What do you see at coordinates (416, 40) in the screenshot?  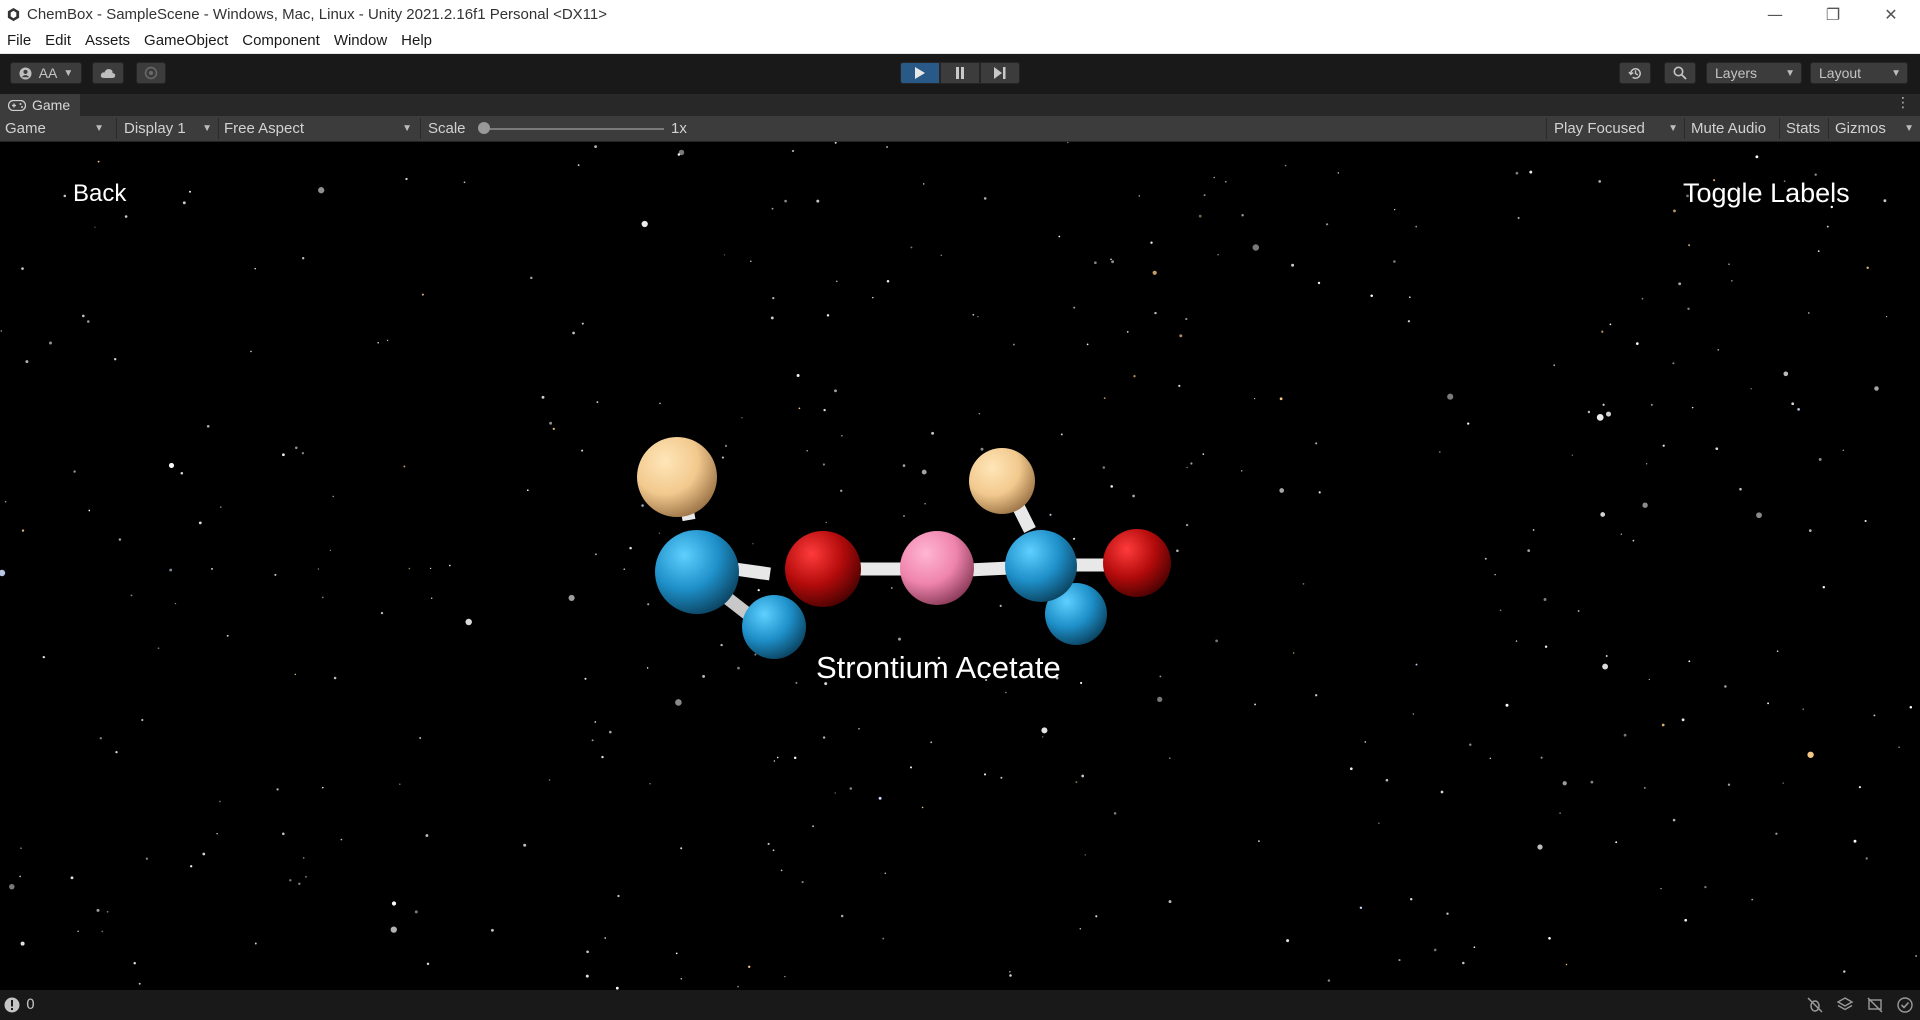 I see `menu-help: Help` at bounding box center [416, 40].